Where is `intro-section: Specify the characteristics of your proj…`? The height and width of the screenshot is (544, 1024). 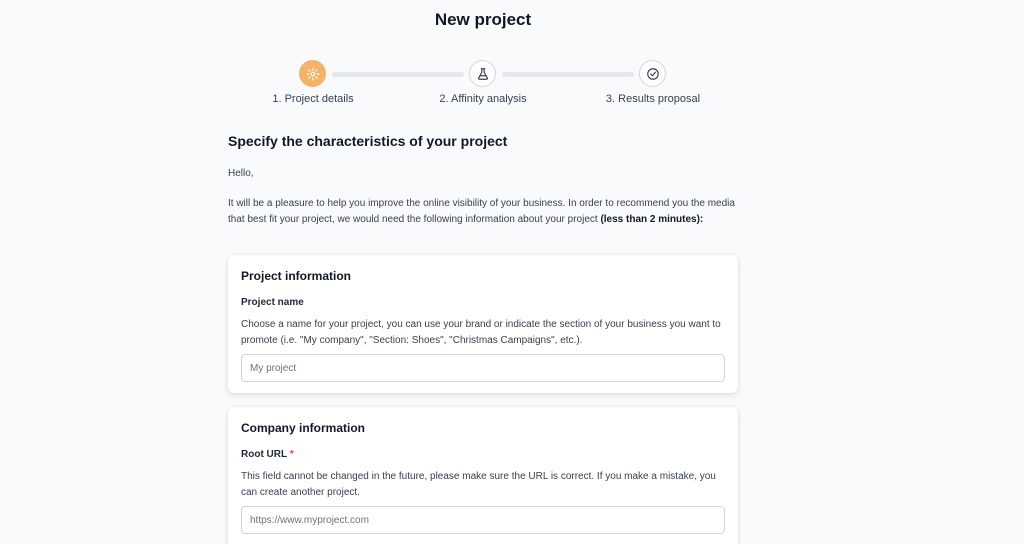 intro-section: Specify the characteristics of your proj… is located at coordinates (483, 180).